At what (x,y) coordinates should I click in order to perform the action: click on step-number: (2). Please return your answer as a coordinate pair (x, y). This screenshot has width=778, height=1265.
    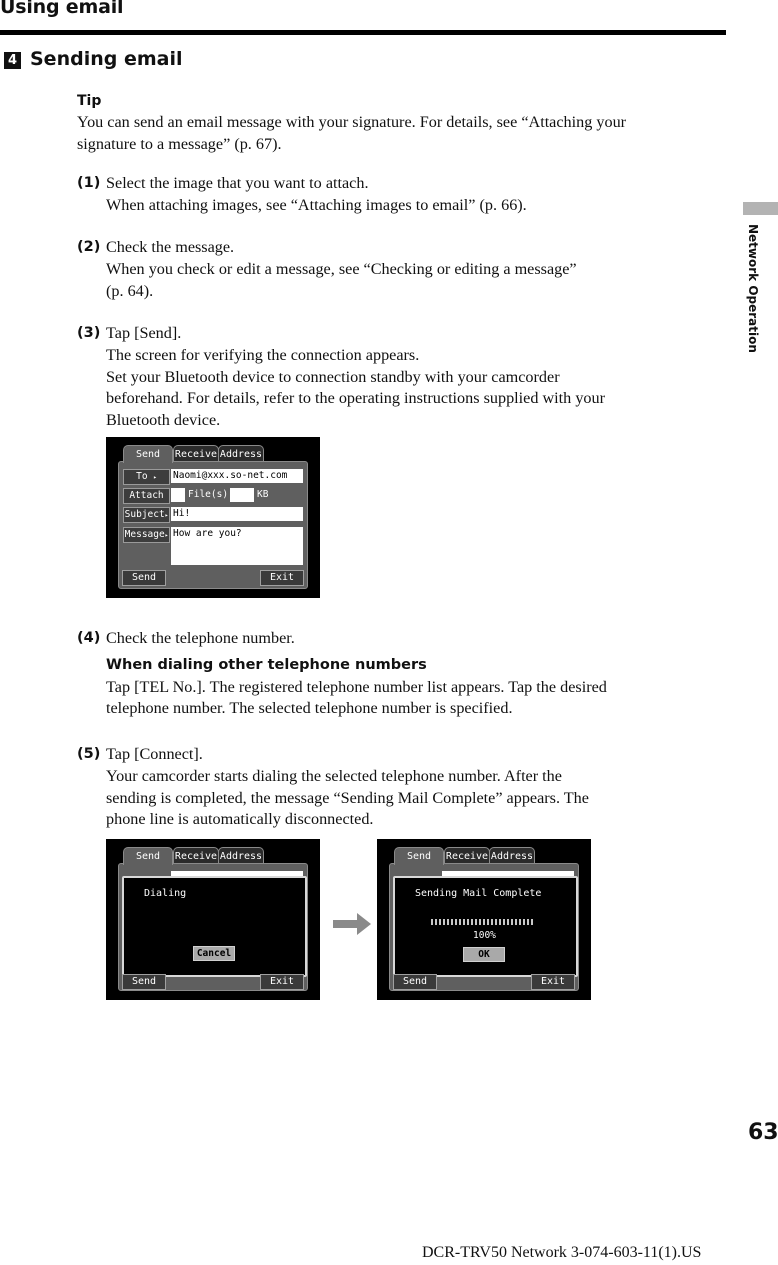
    Looking at the image, I should click on (89, 247).